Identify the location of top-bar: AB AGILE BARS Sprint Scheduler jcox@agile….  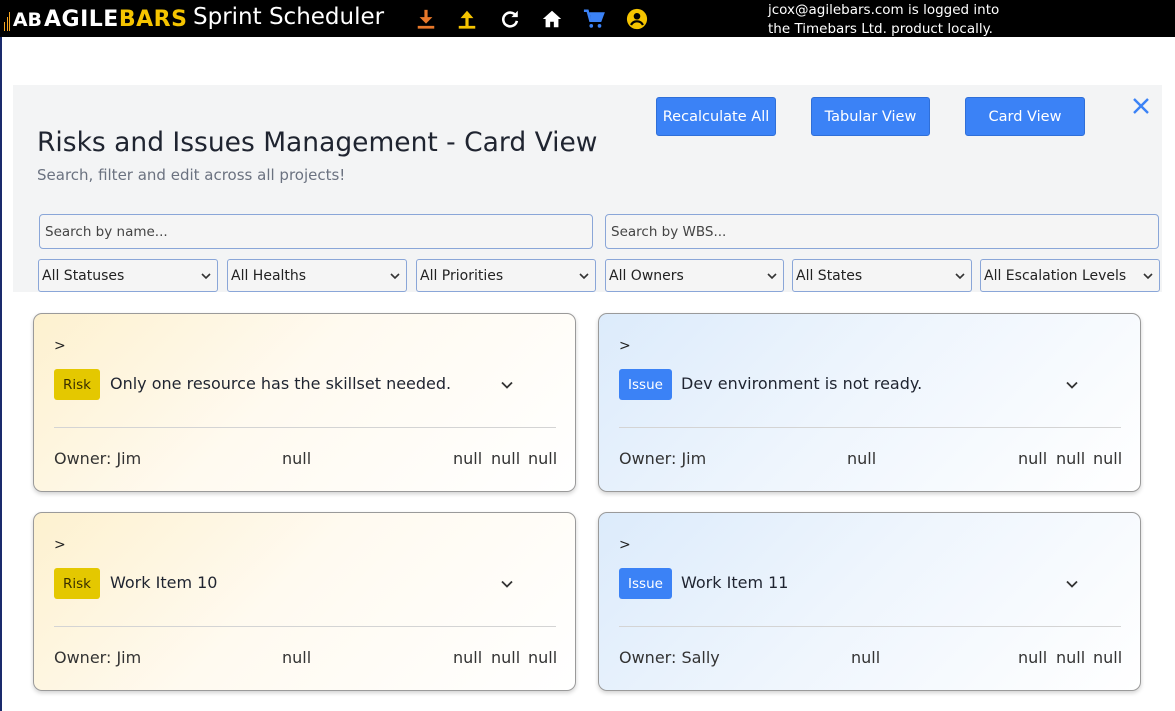
(587, 18).